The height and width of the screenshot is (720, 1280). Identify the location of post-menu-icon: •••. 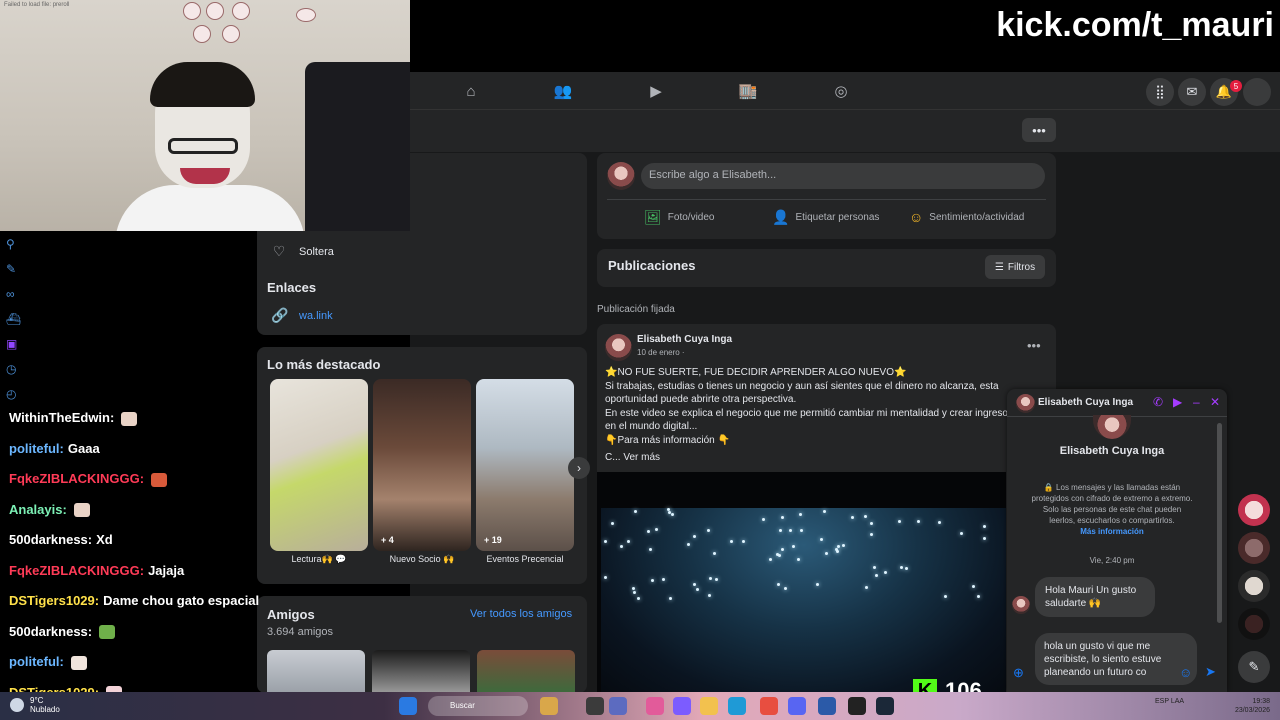
(1034, 345).